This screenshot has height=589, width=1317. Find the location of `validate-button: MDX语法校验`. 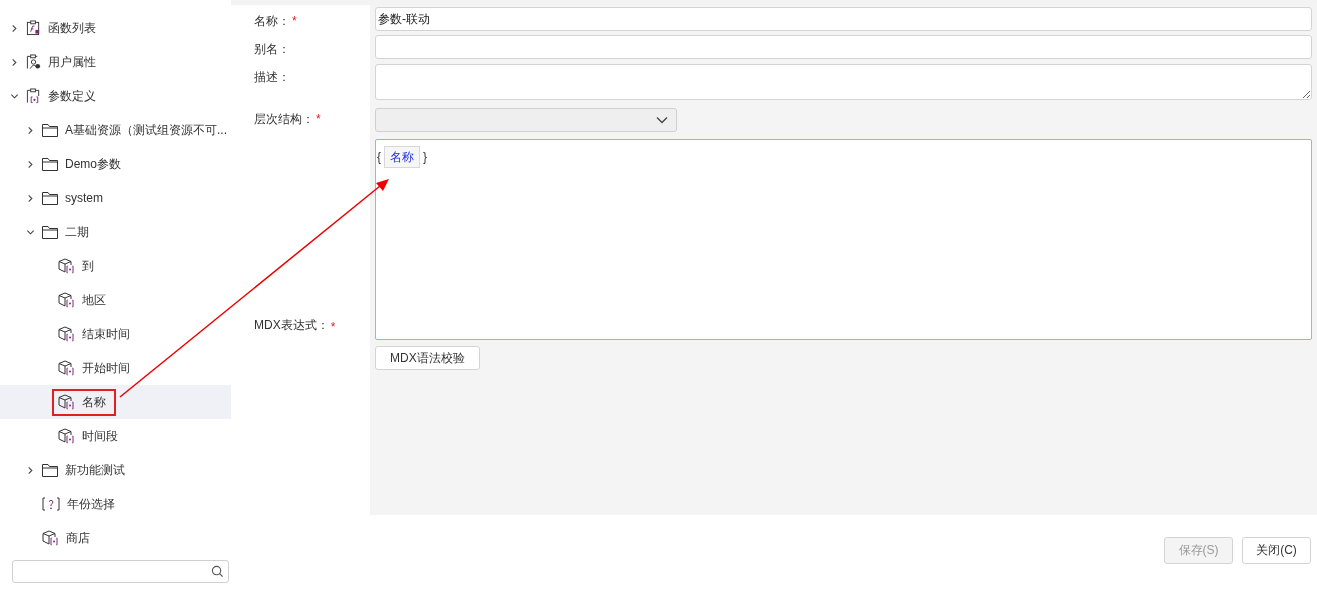

validate-button: MDX语法校验 is located at coordinates (427, 358).